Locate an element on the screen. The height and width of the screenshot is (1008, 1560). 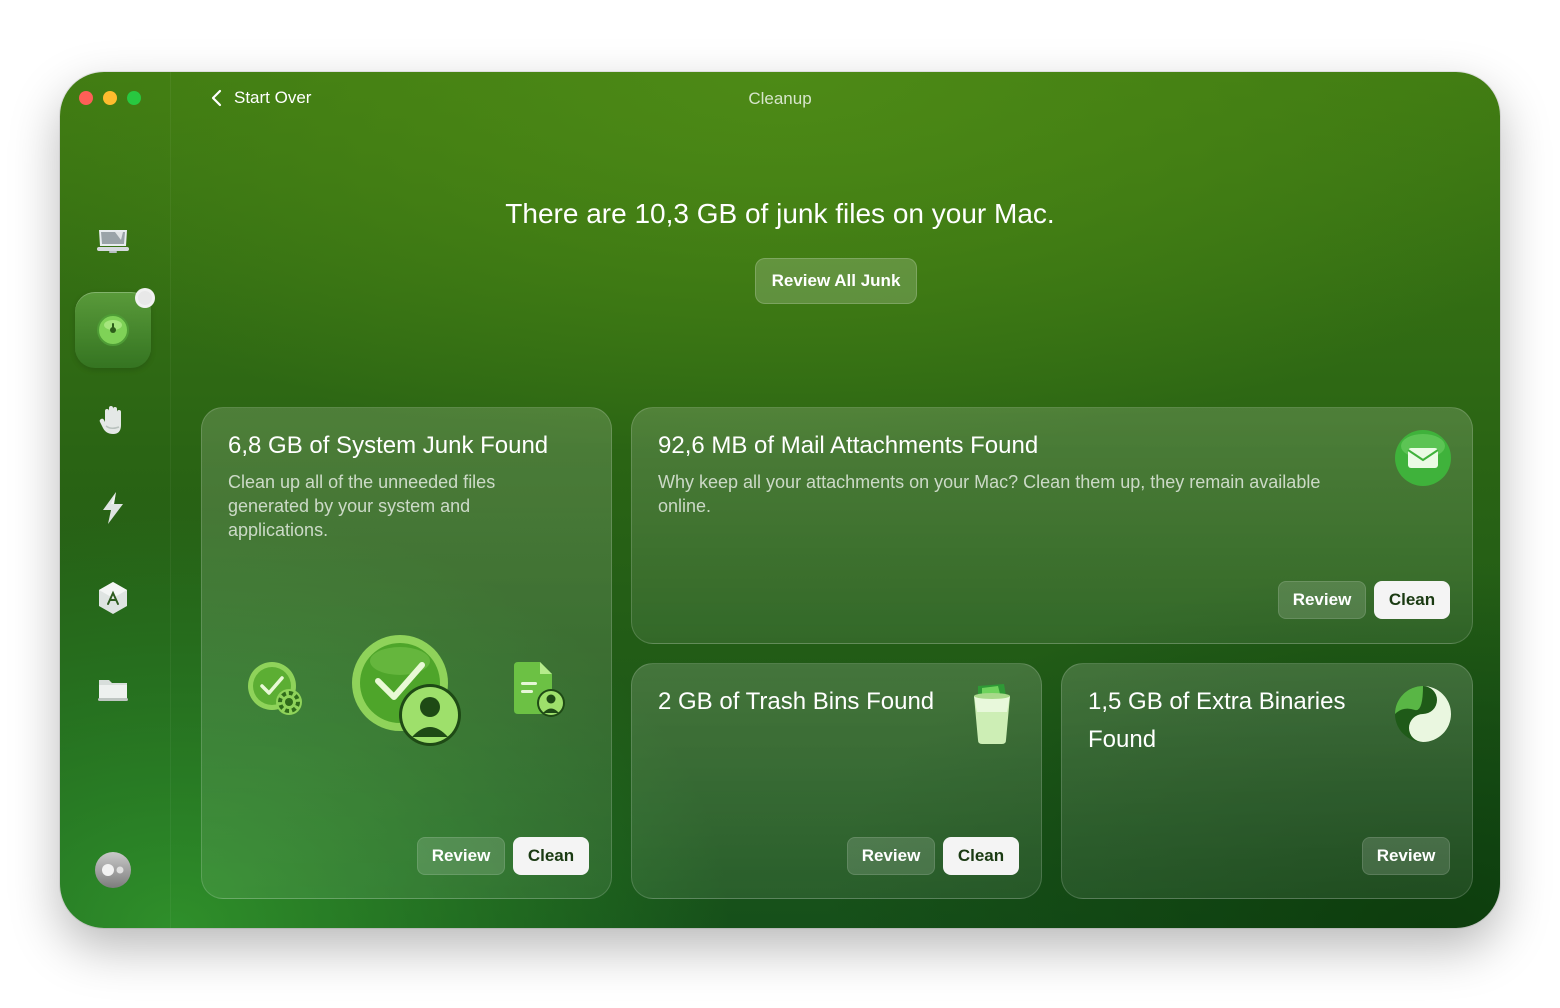
assistant-button is located at coordinates (113, 870).